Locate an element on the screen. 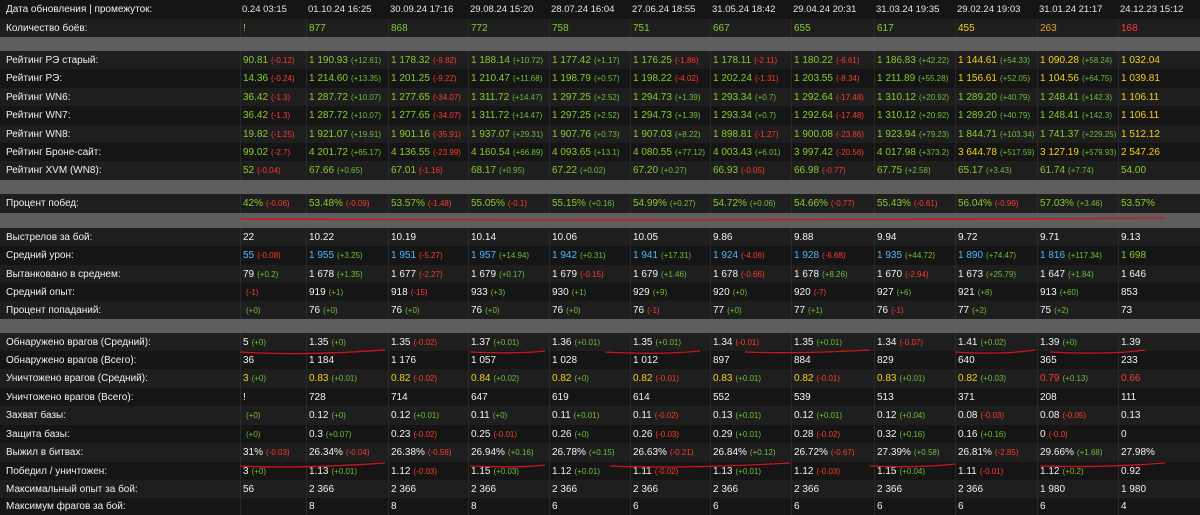  table-cell: 9.72 is located at coordinates (996, 237).